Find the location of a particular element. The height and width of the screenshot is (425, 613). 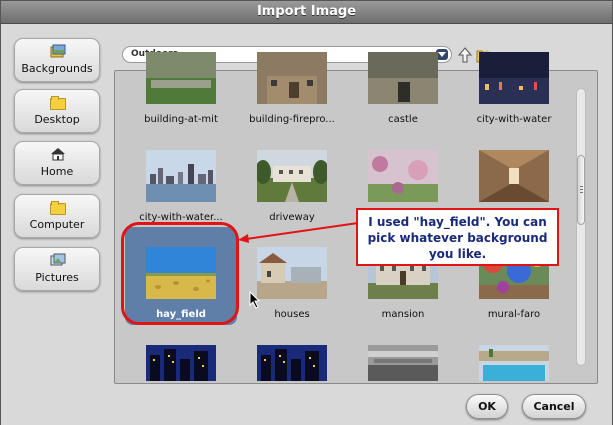

annotation-arrow is located at coordinates (298, 232).